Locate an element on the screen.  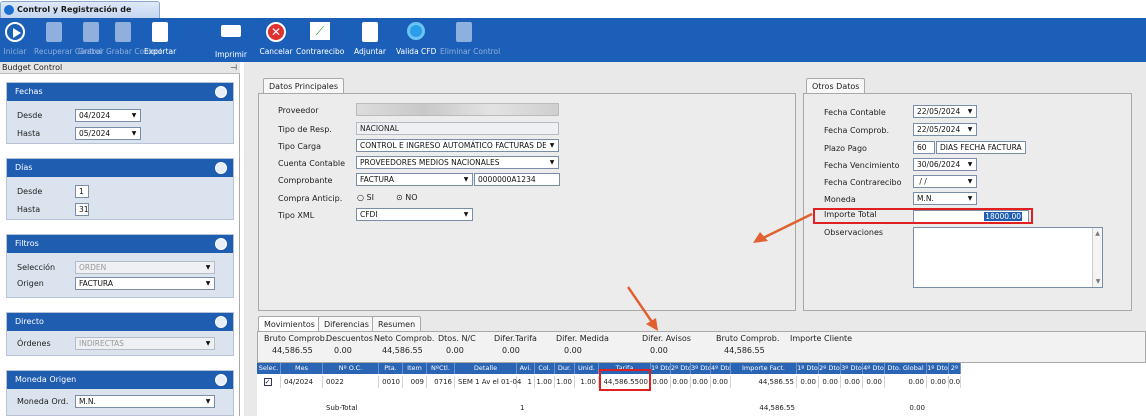
summary-label: Neto Comprob. is located at coordinates (404, 338).